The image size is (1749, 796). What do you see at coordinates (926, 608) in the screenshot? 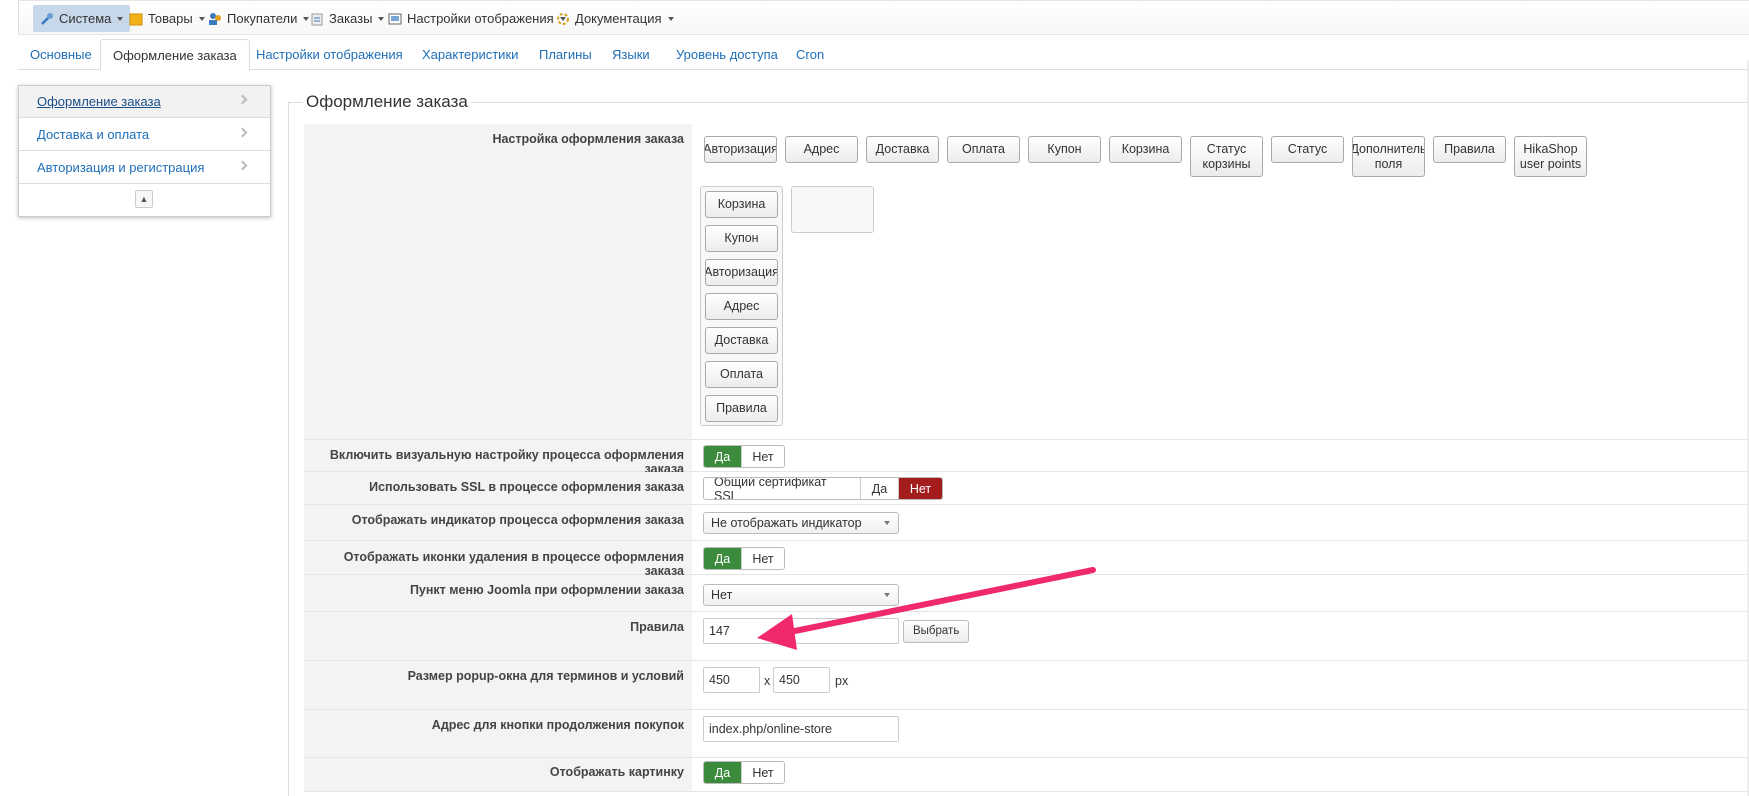
I see `annotation-arrow` at bounding box center [926, 608].